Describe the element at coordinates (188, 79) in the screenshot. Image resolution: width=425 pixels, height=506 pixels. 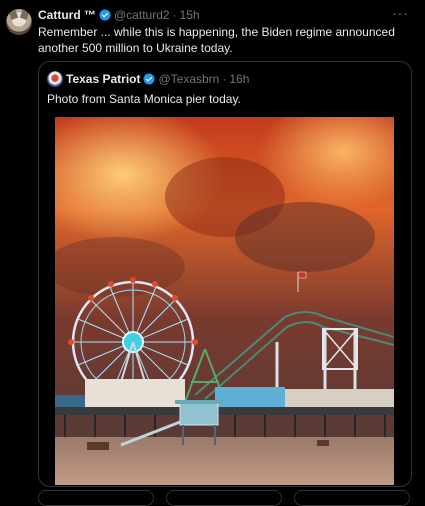
I see `quoted-author-handle: @Texasbrn` at that location.